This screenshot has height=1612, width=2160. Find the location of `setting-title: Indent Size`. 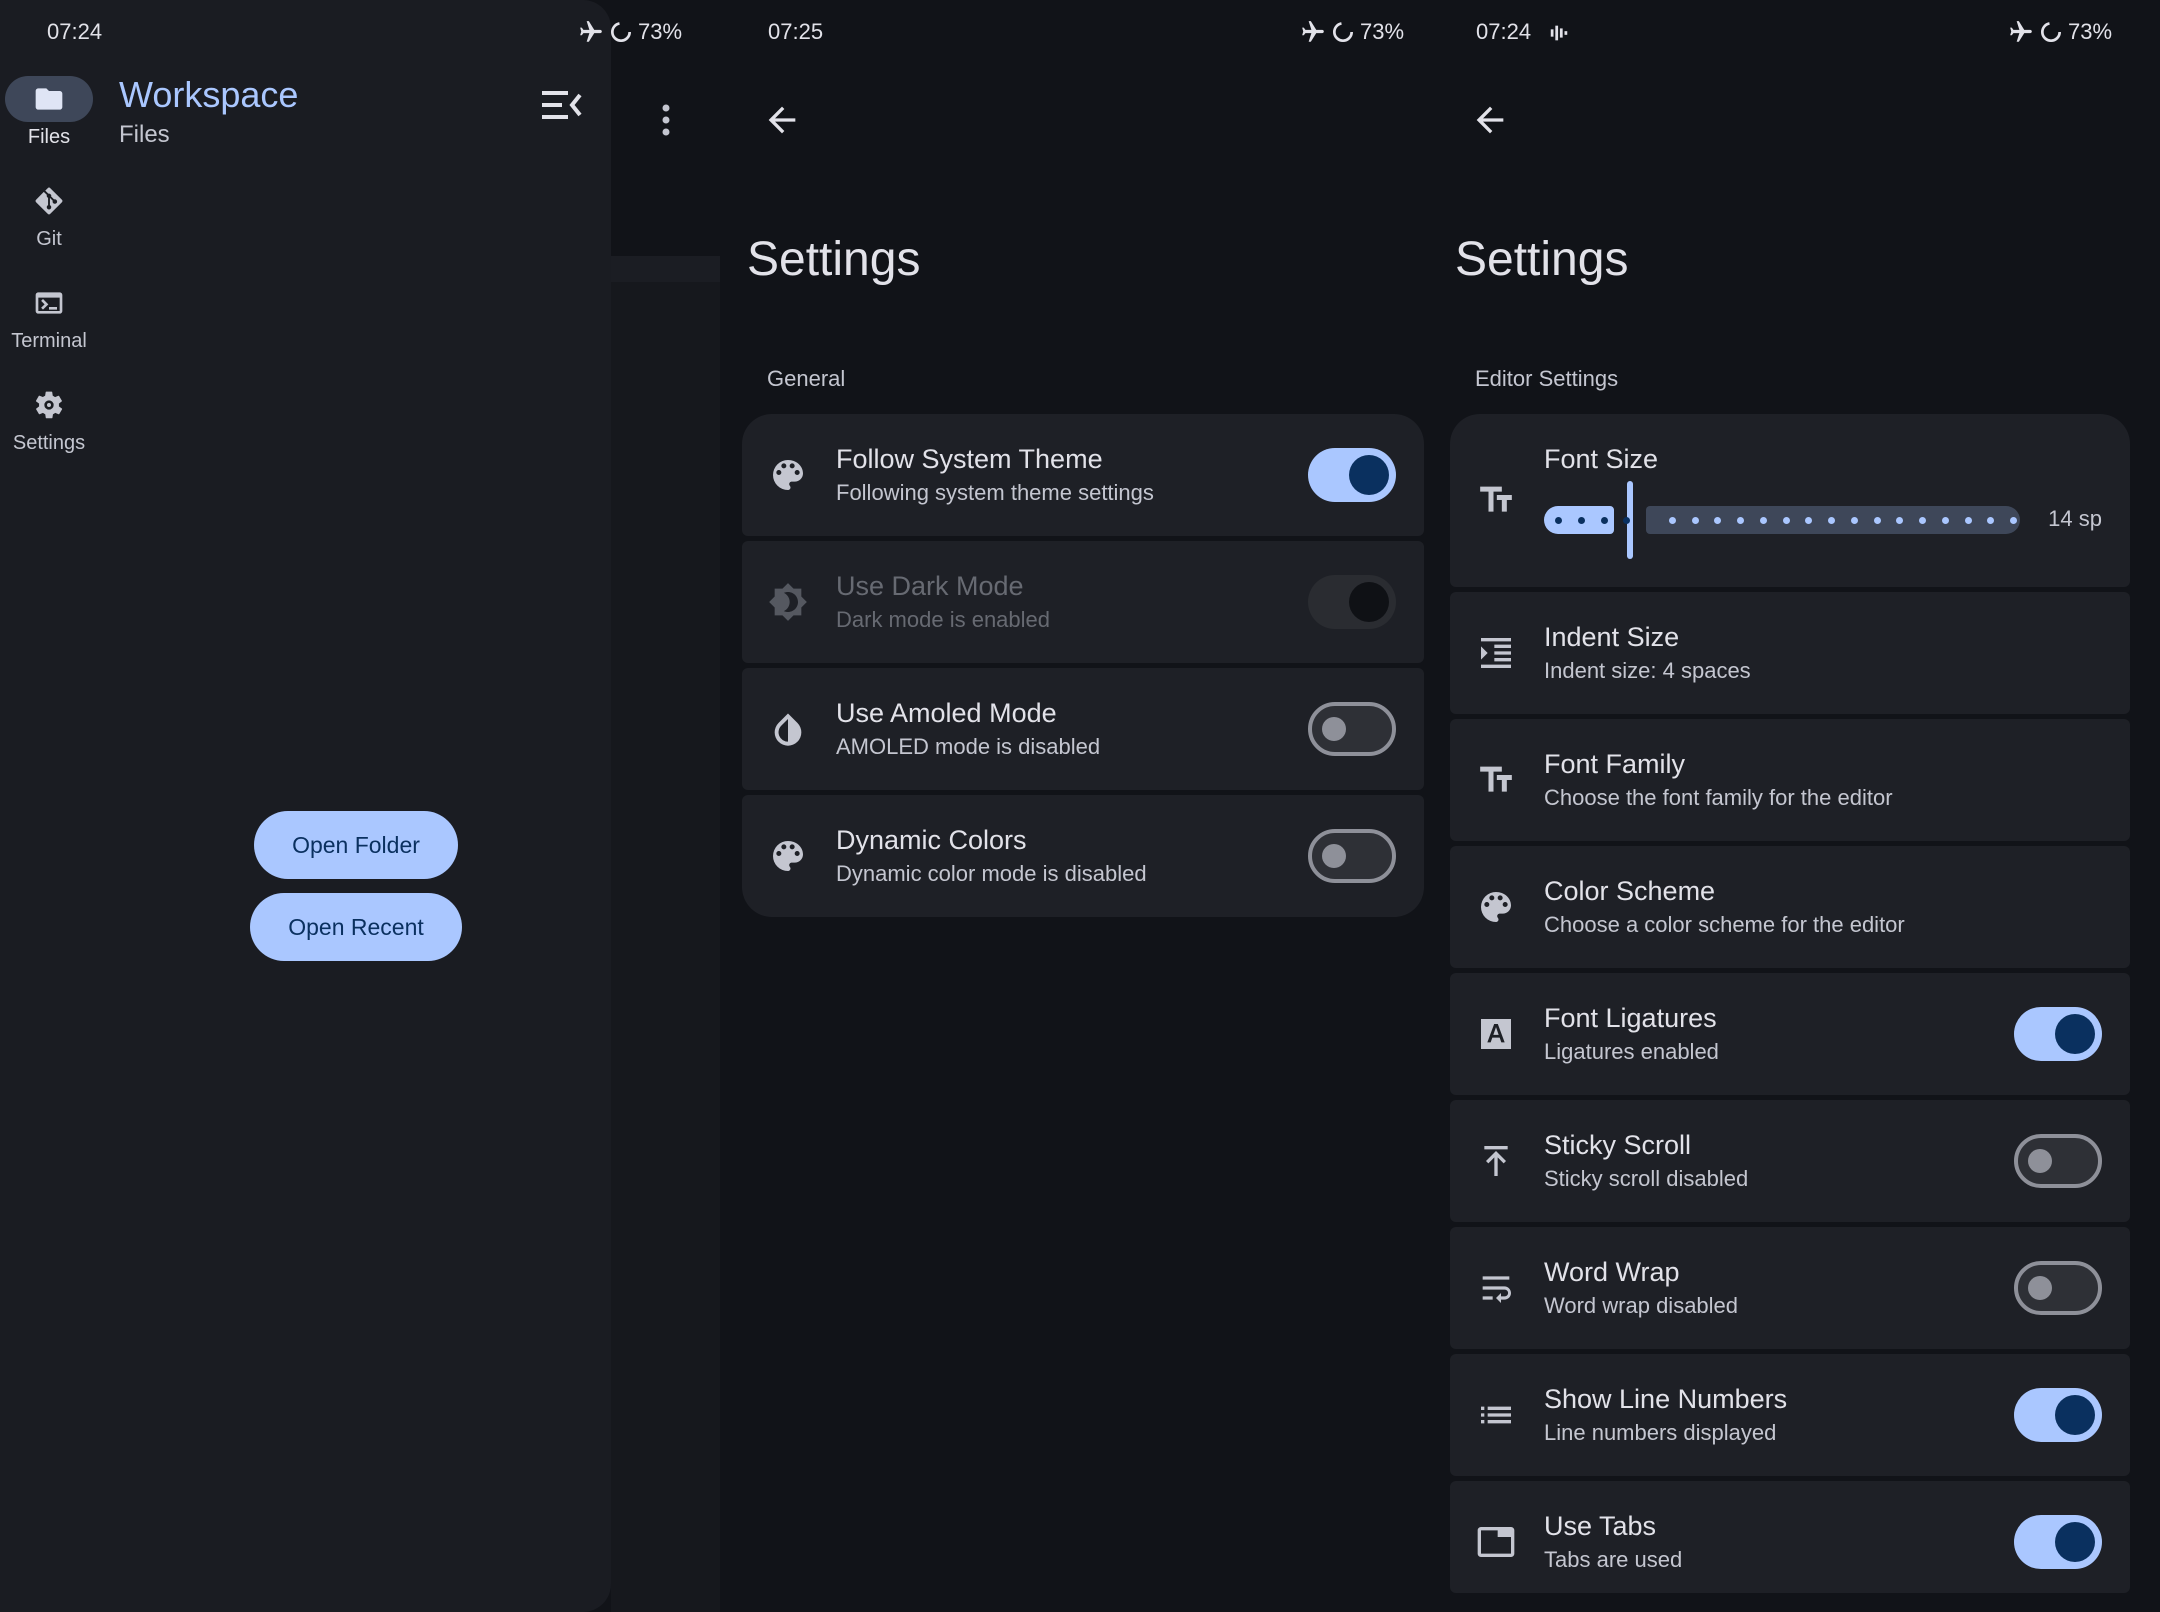

setting-title: Indent Size is located at coordinates (1612, 637).